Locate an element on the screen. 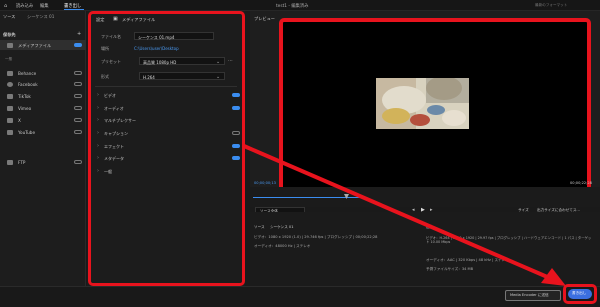  sidebar-item-x: X is located at coordinates (43, 120).